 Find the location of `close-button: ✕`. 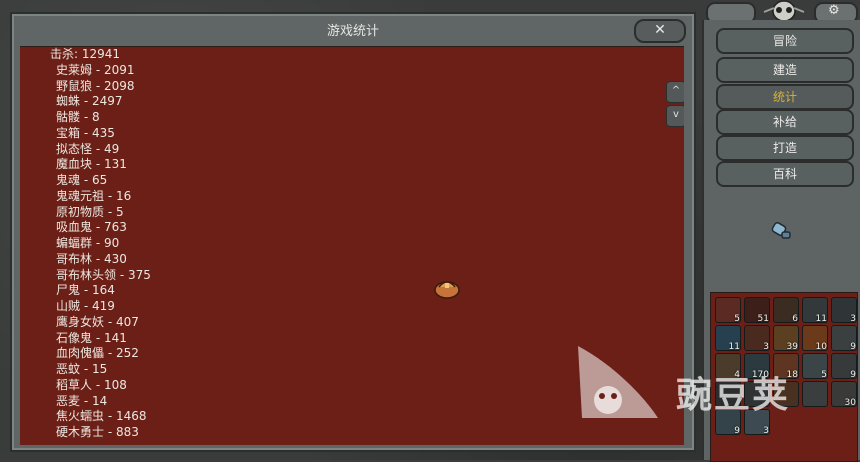

close-button: ✕ is located at coordinates (660, 31).